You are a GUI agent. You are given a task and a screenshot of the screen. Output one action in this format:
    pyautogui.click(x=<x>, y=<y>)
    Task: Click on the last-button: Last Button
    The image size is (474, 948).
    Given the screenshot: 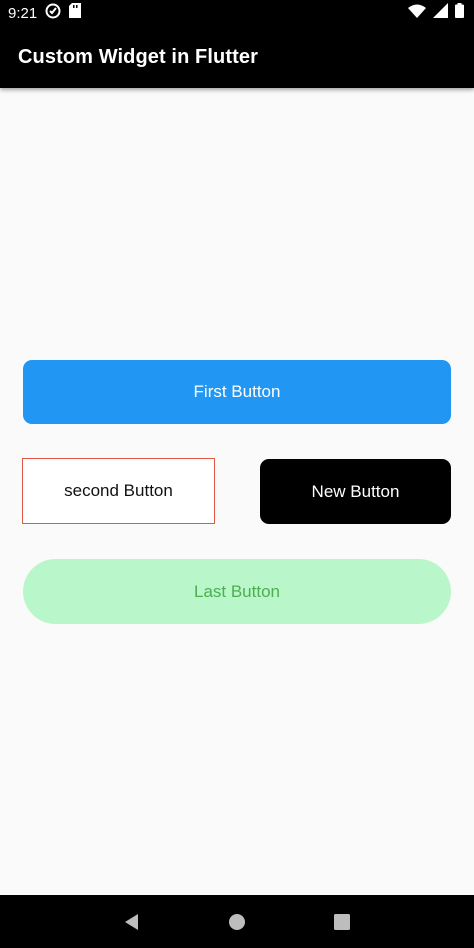 What is the action you would take?
    pyautogui.click(x=237, y=591)
    